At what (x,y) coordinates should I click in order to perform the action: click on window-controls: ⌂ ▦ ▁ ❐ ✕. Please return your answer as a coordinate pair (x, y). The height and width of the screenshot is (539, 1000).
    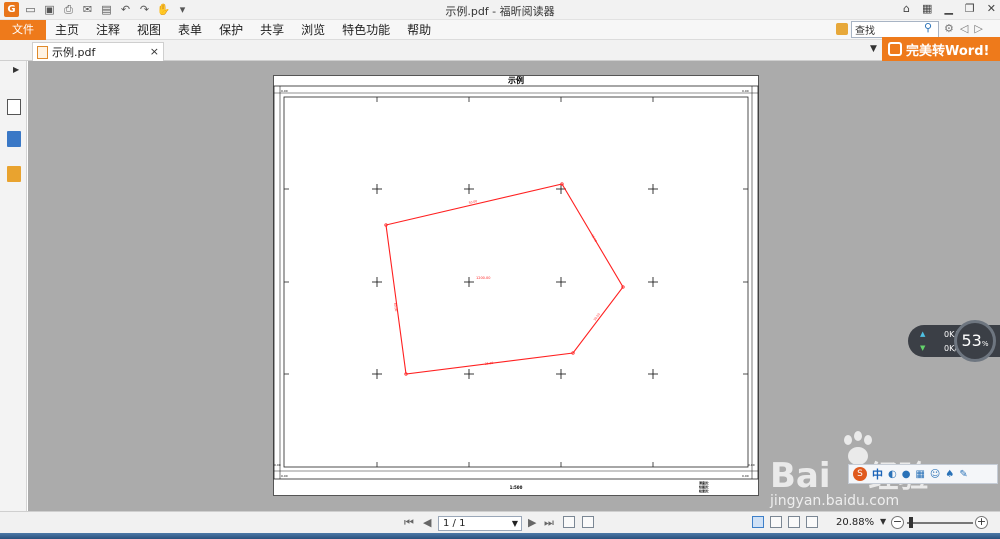
    Looking at the image, I should click on (949, 8).